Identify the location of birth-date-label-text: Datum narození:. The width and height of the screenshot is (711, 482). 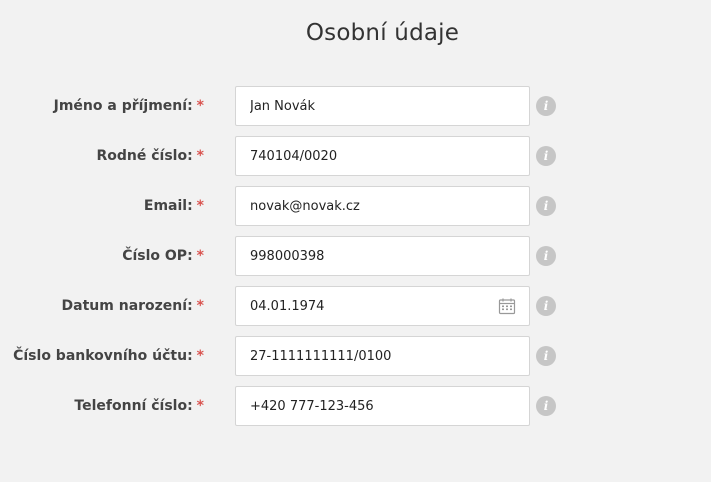
(127, 306).